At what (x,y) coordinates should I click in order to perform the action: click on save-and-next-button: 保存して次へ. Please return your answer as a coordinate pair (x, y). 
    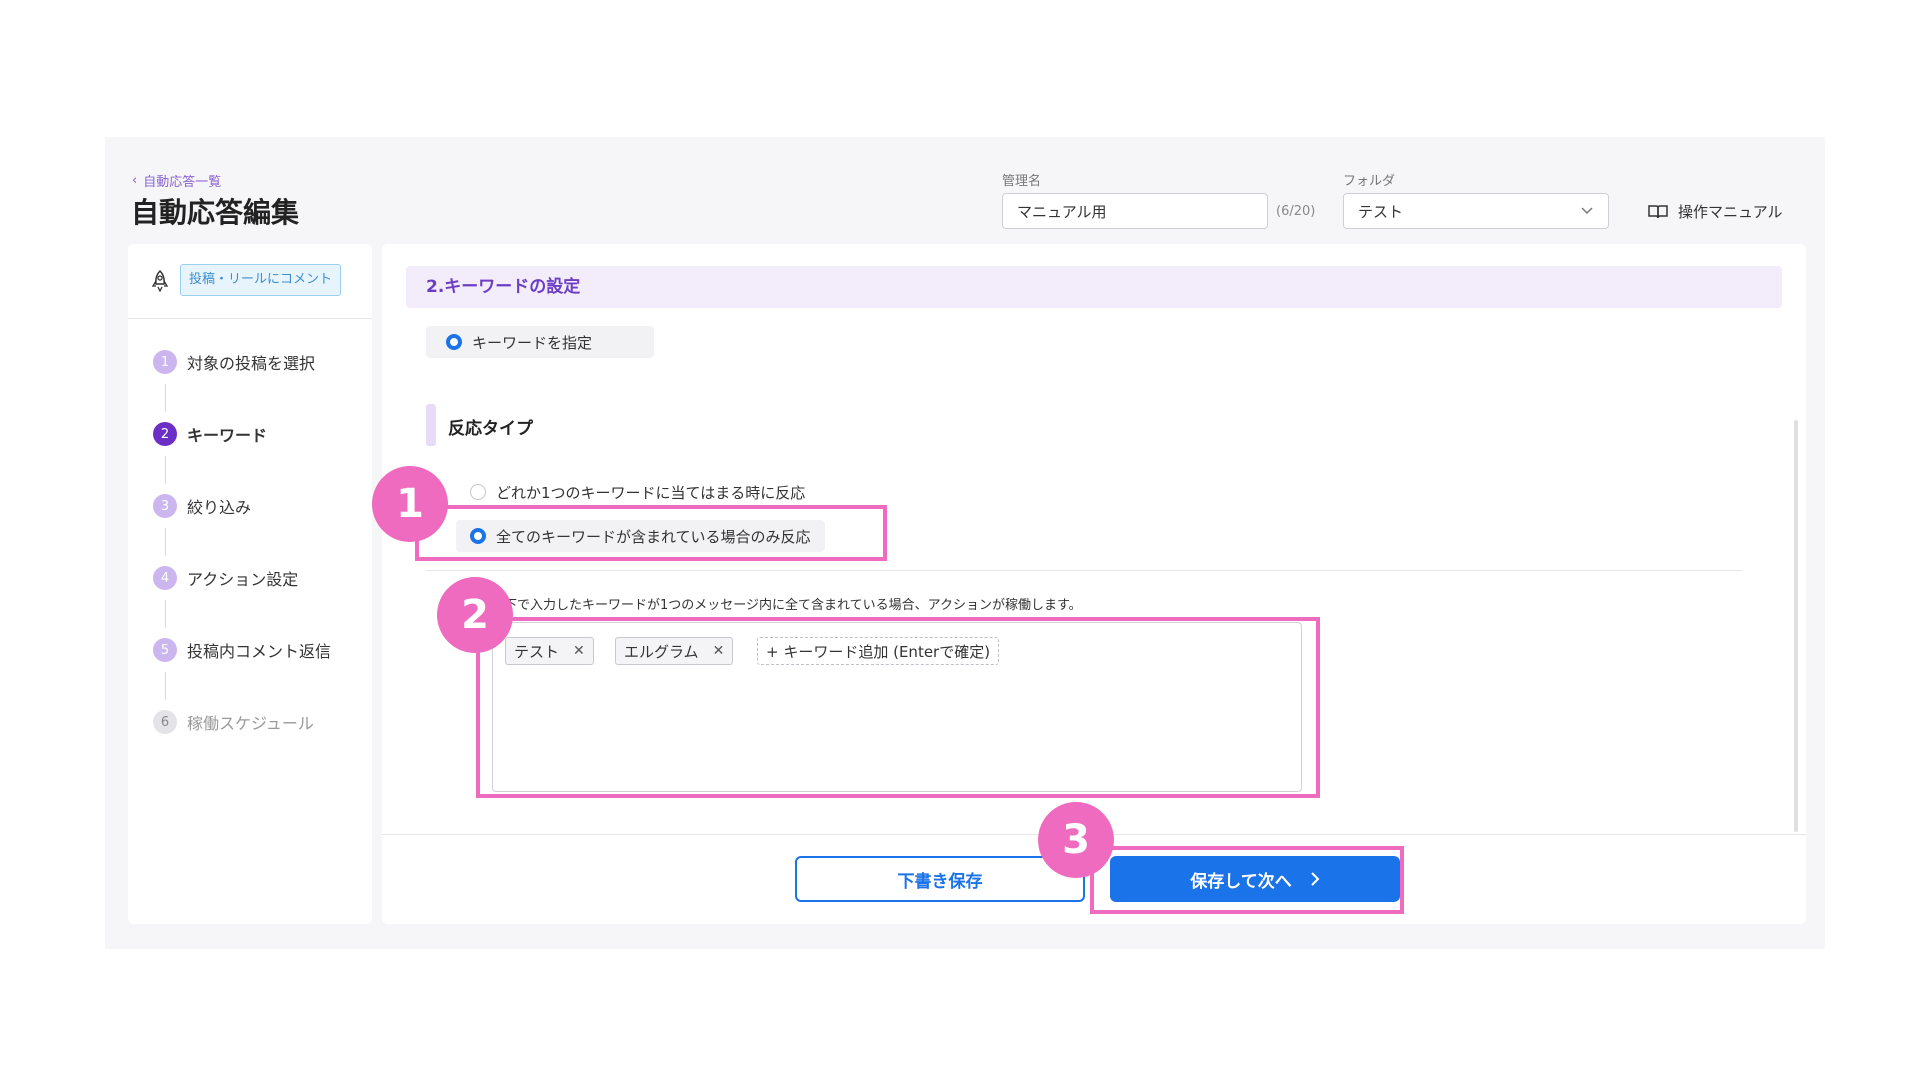
    Looking at the image, I should click on (1255, 879).